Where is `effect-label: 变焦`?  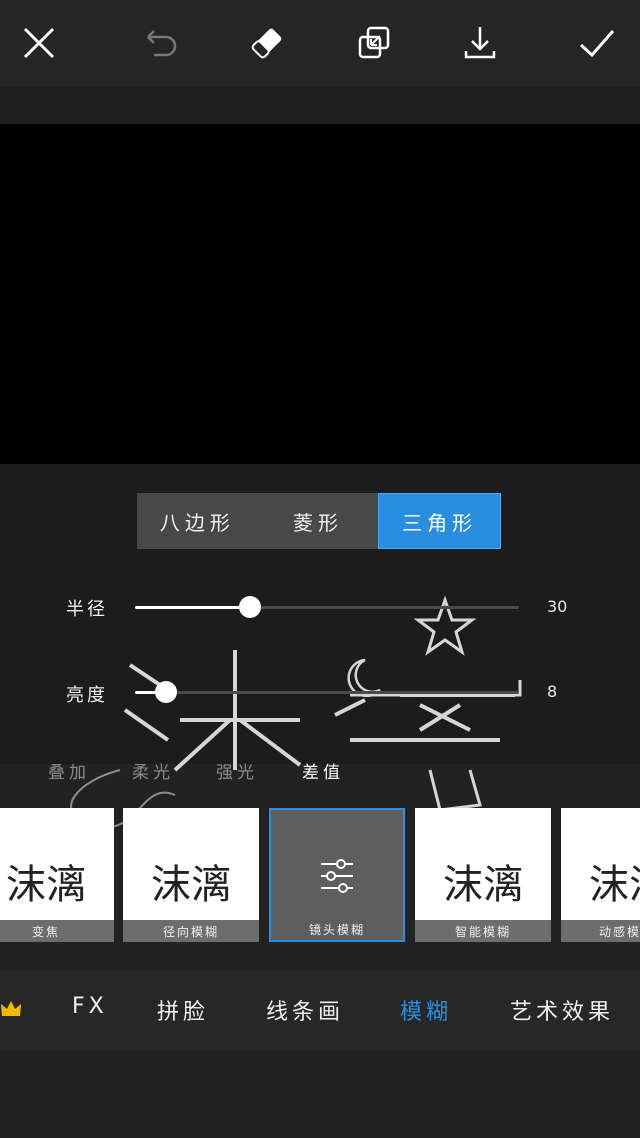 effect-label: 变焦 is located at coordinates (57, 931).